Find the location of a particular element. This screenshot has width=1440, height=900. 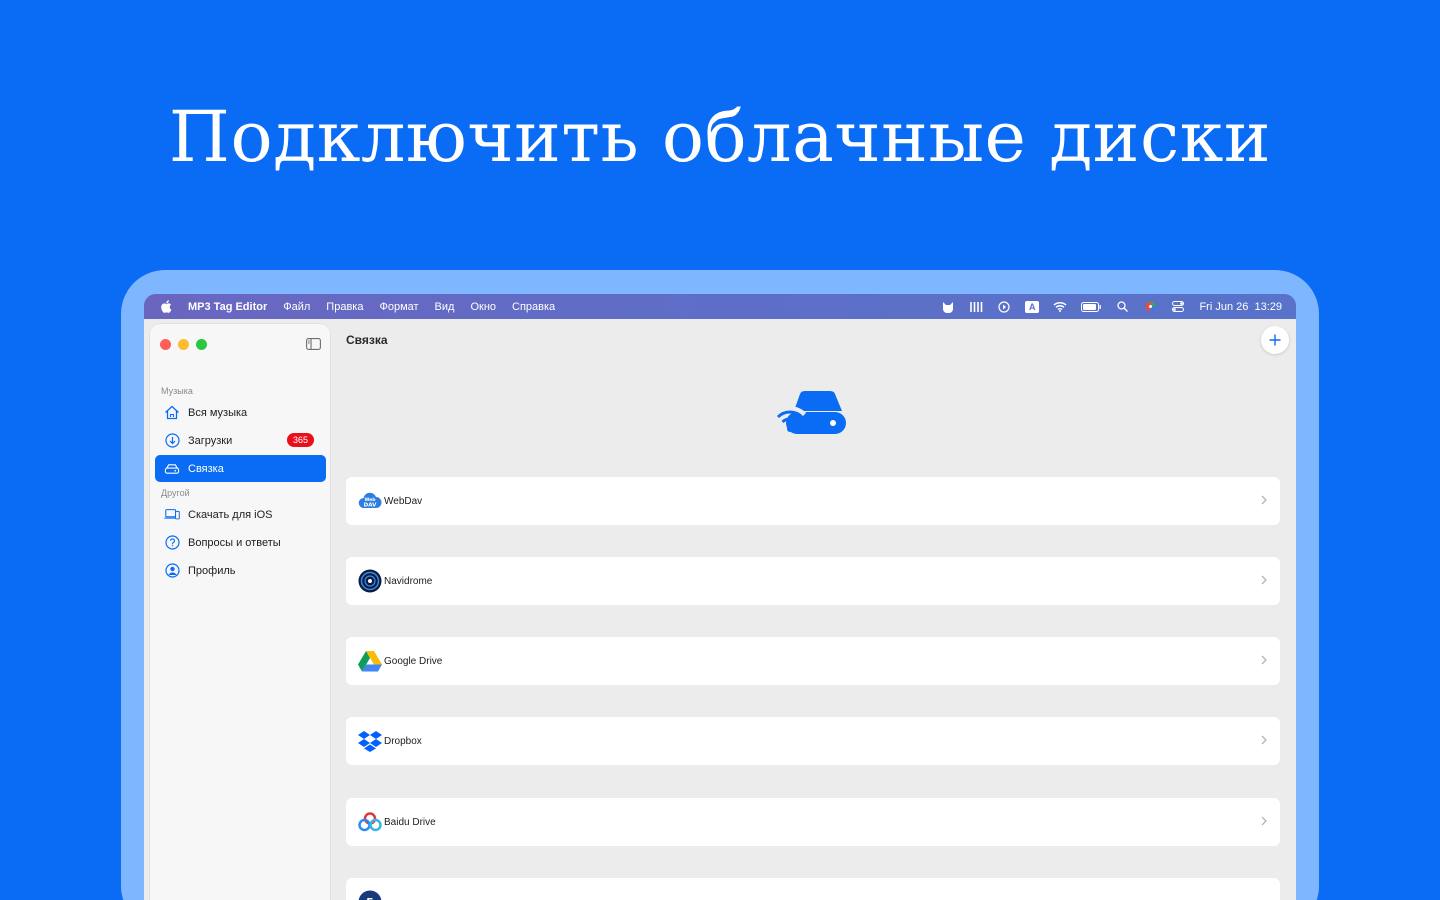

sidebar-item-label: Связка is located at coordinates (206, 468).